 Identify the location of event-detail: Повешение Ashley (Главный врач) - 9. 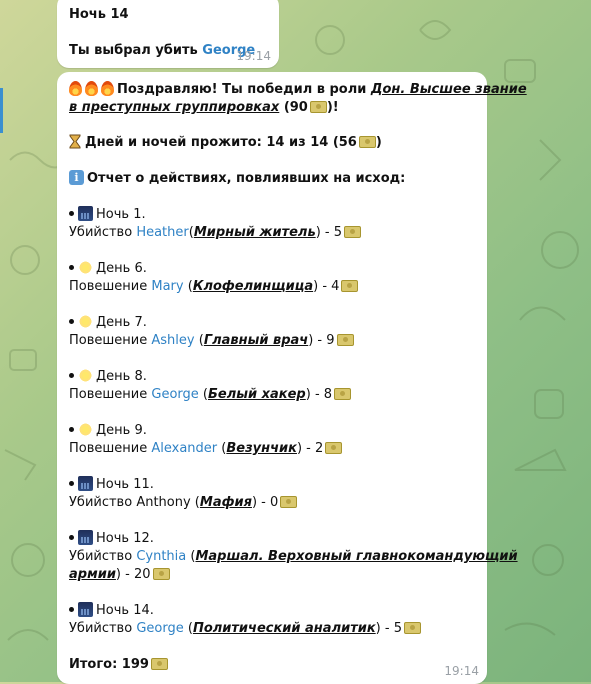
(211, 341).